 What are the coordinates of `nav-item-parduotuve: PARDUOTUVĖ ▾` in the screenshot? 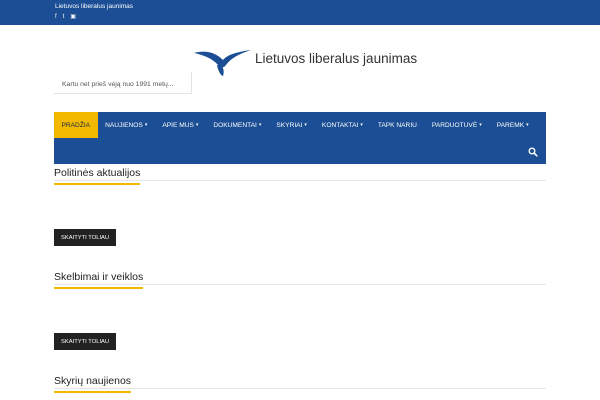 It's located at (456, 125).